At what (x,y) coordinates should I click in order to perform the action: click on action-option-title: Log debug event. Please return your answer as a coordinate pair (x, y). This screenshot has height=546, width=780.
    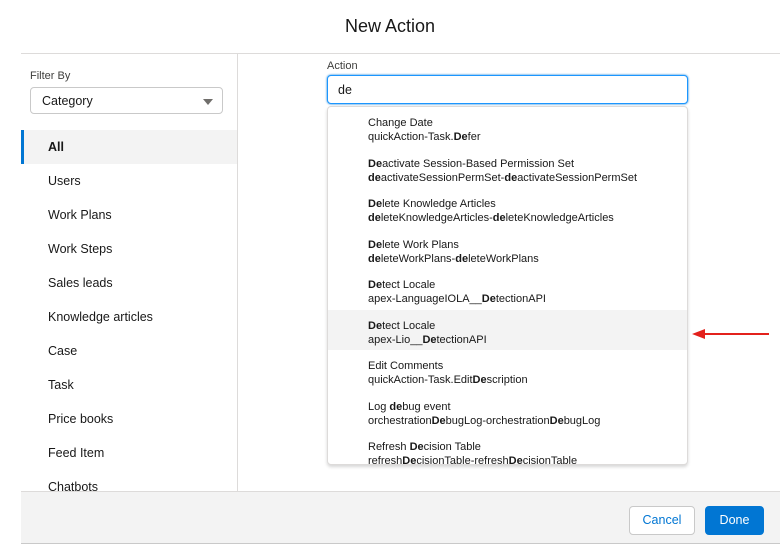
    Looking at the image, I should click on (409, 406).